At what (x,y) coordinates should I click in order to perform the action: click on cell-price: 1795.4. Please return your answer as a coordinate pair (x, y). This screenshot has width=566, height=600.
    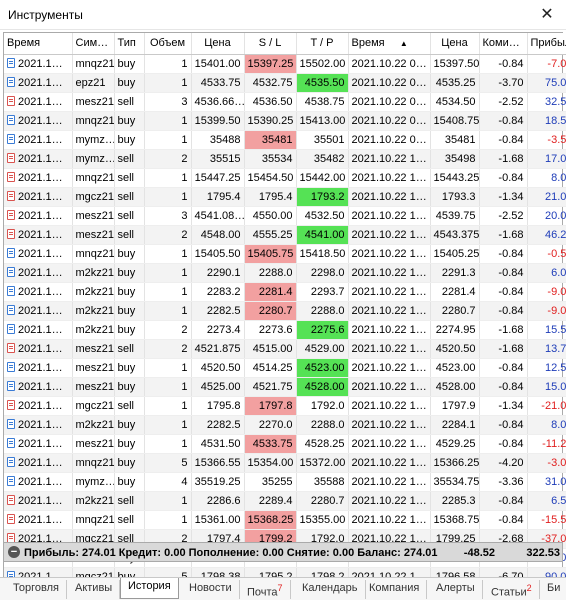
    Looking at the image, I should click on (218, 197).